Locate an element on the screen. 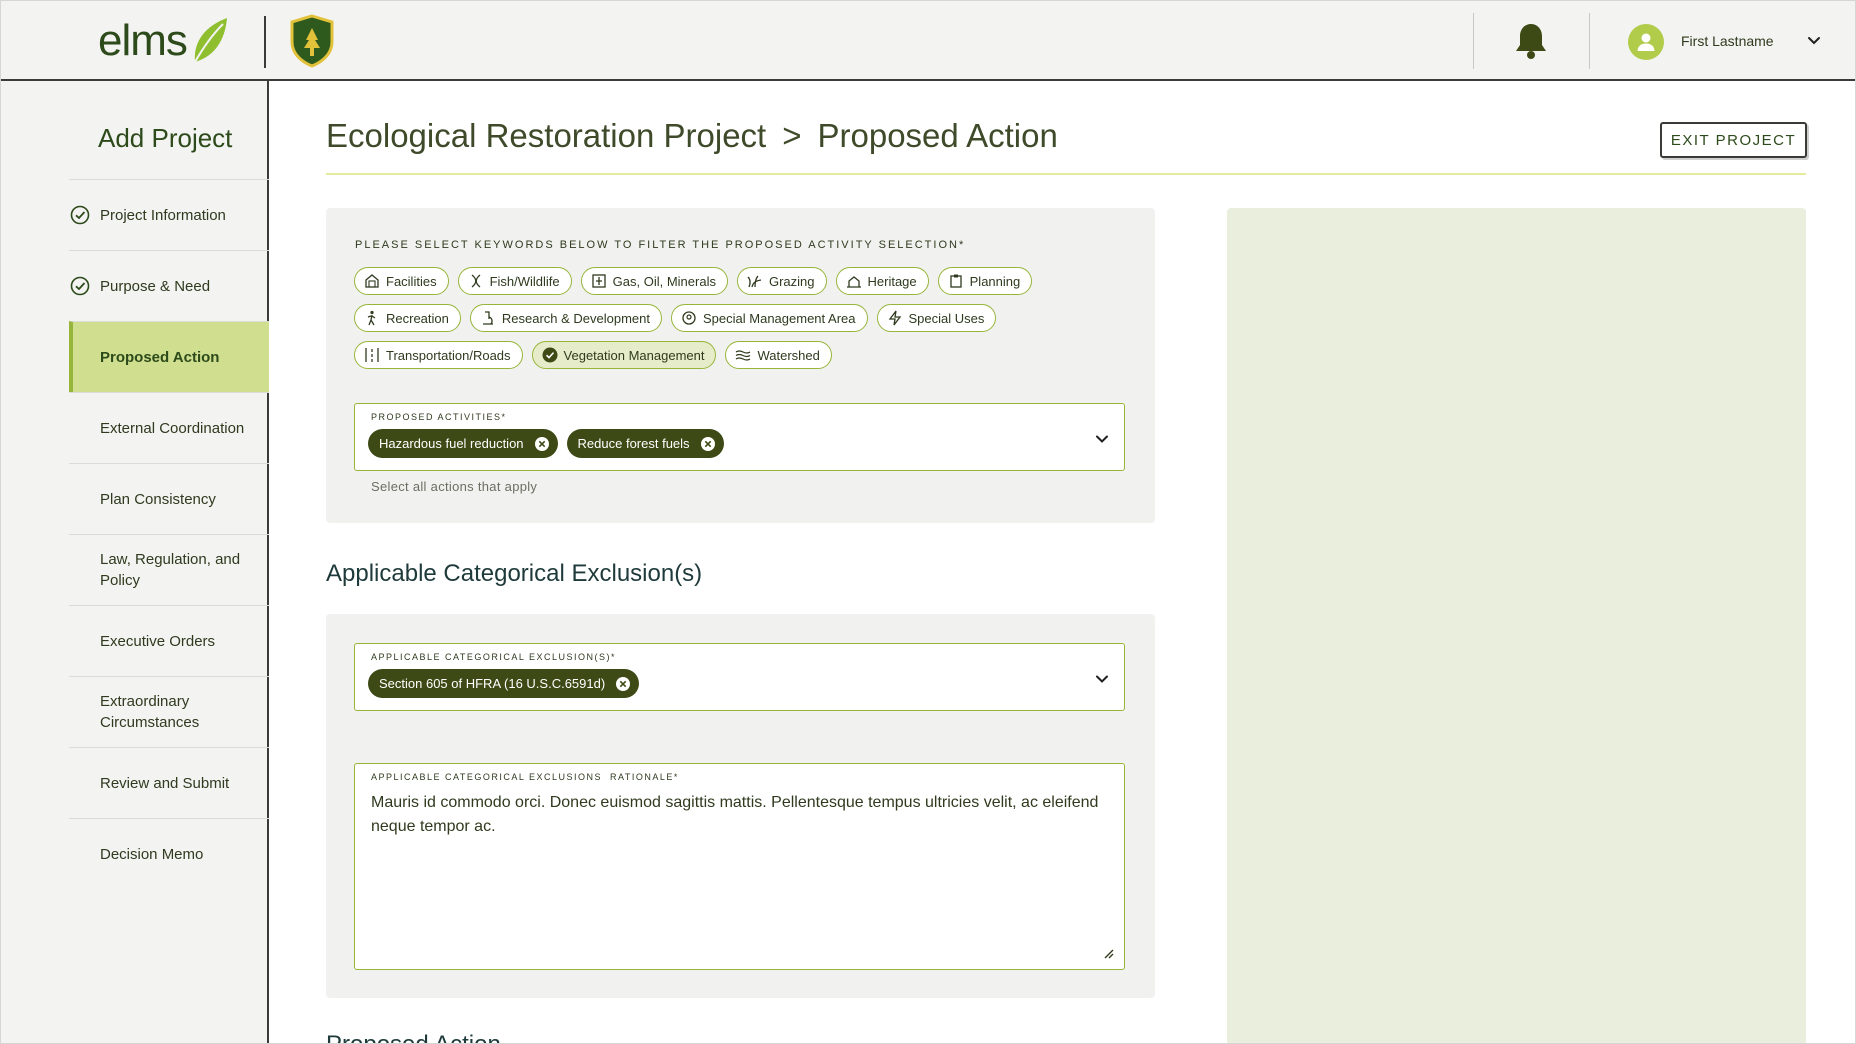 This screenshot has height=1044, width=1856. chip-label: Fish/Wildlife is located at coordinates (524, 281).